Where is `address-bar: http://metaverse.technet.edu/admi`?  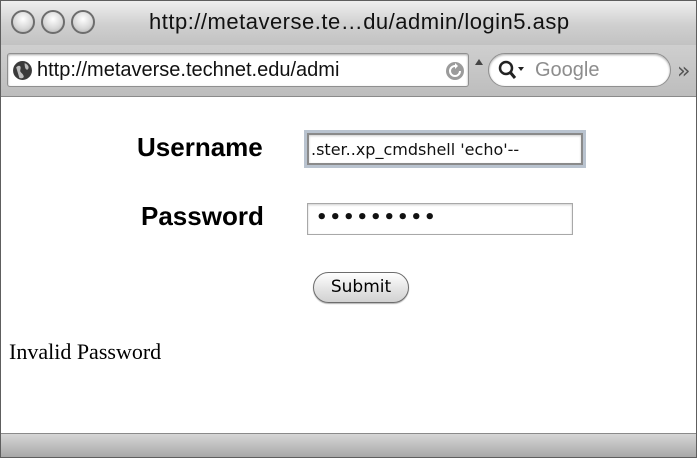
address-bar: http://metaverse.technet.edu/admi is located at coordinates (238, 70).